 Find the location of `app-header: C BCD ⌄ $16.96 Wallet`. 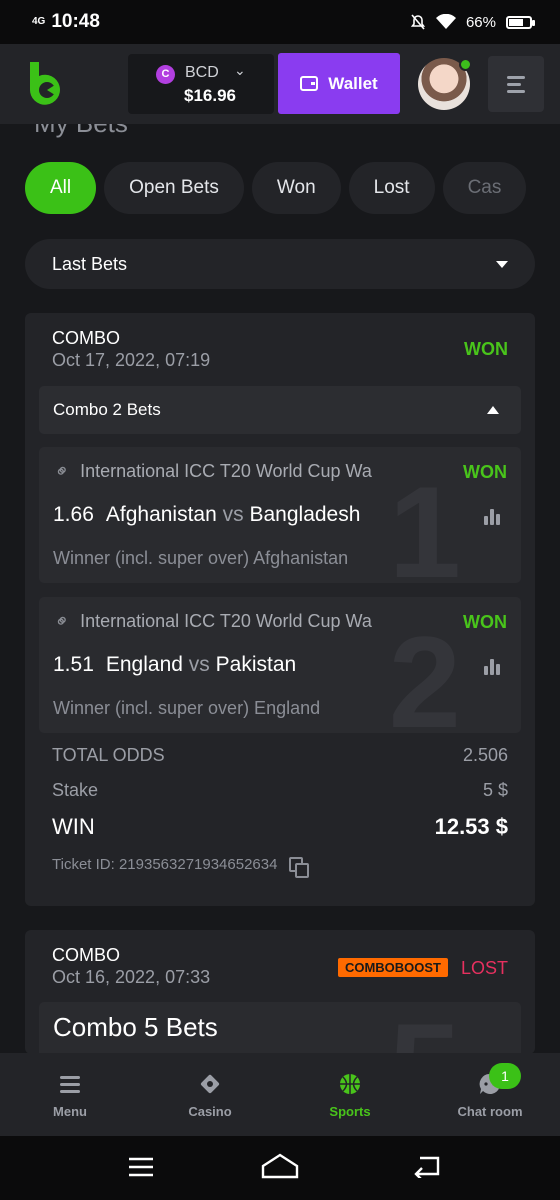

app-header: C BCD ⌄ $16.96 Wallet is located at coordinates (280, 84).